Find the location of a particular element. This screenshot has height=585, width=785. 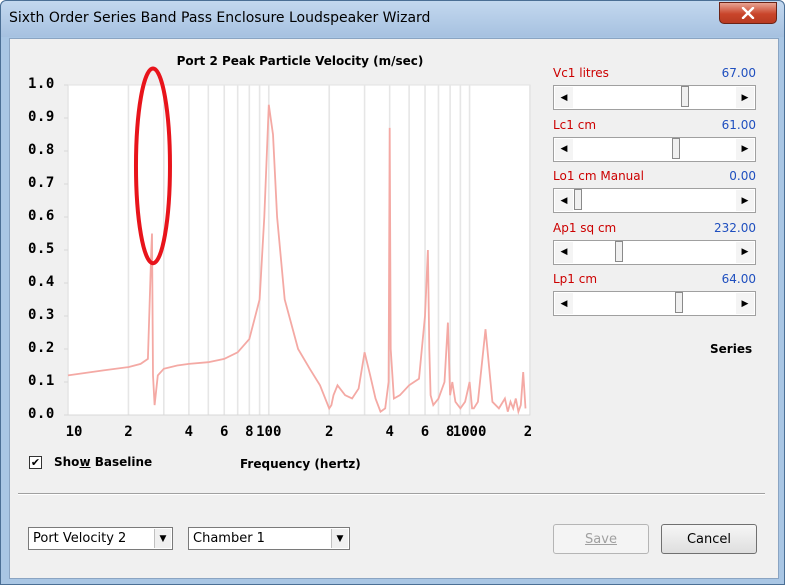

y-tick-label: 0.4 is located at coordinates (41, 282).